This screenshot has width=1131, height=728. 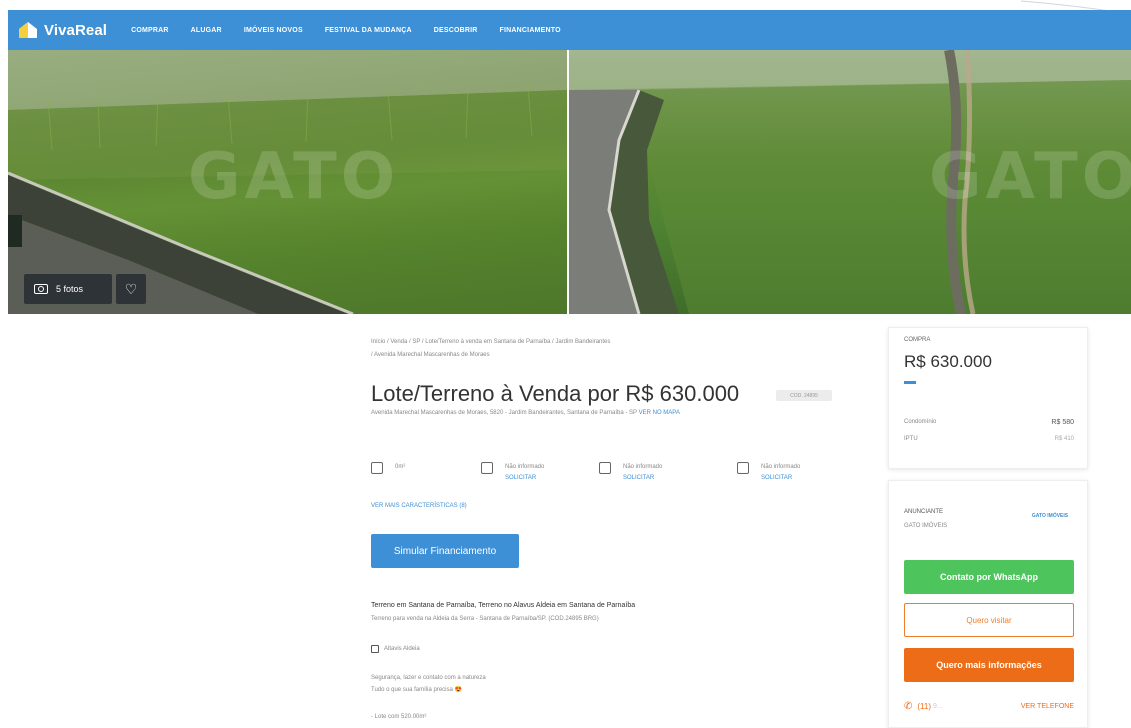 What do you see at coordinates (1030, 177) in the screenshot?
I see `gallery-watermark-2: GATO` at bounding box center [1030, 177].